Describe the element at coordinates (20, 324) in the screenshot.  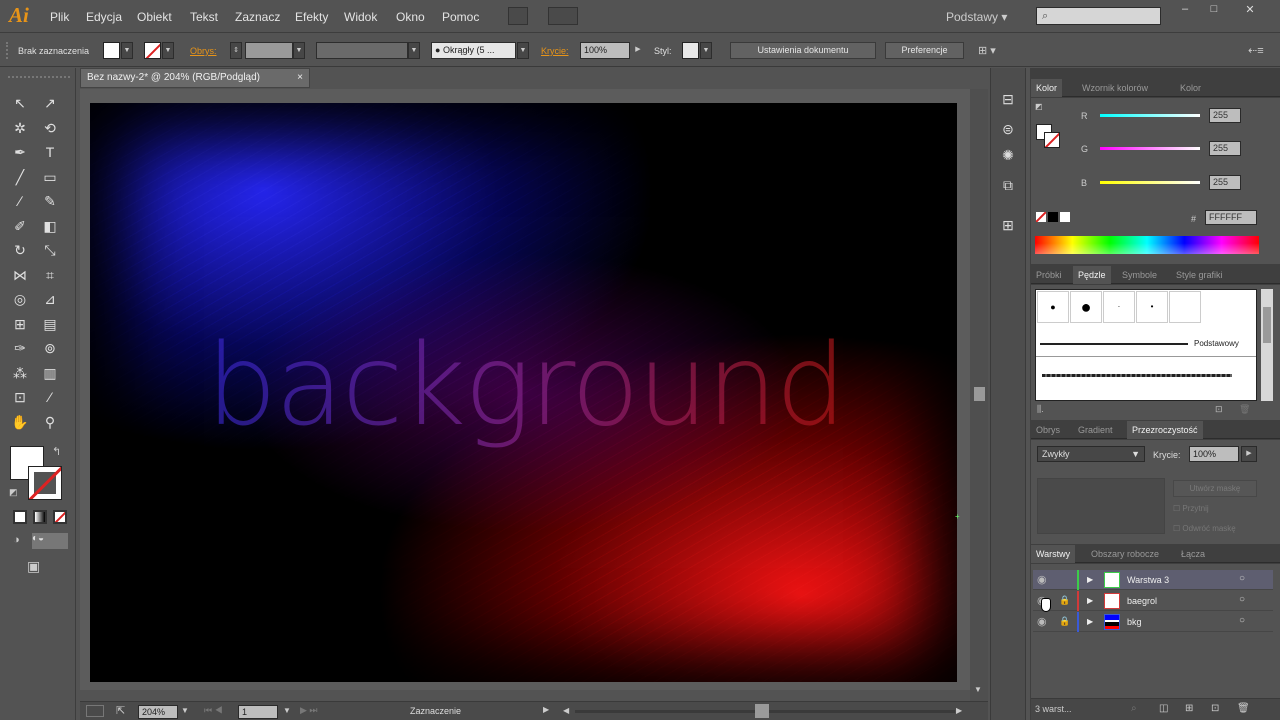
I see `mesh-tool-icon: ⊞` at that location.